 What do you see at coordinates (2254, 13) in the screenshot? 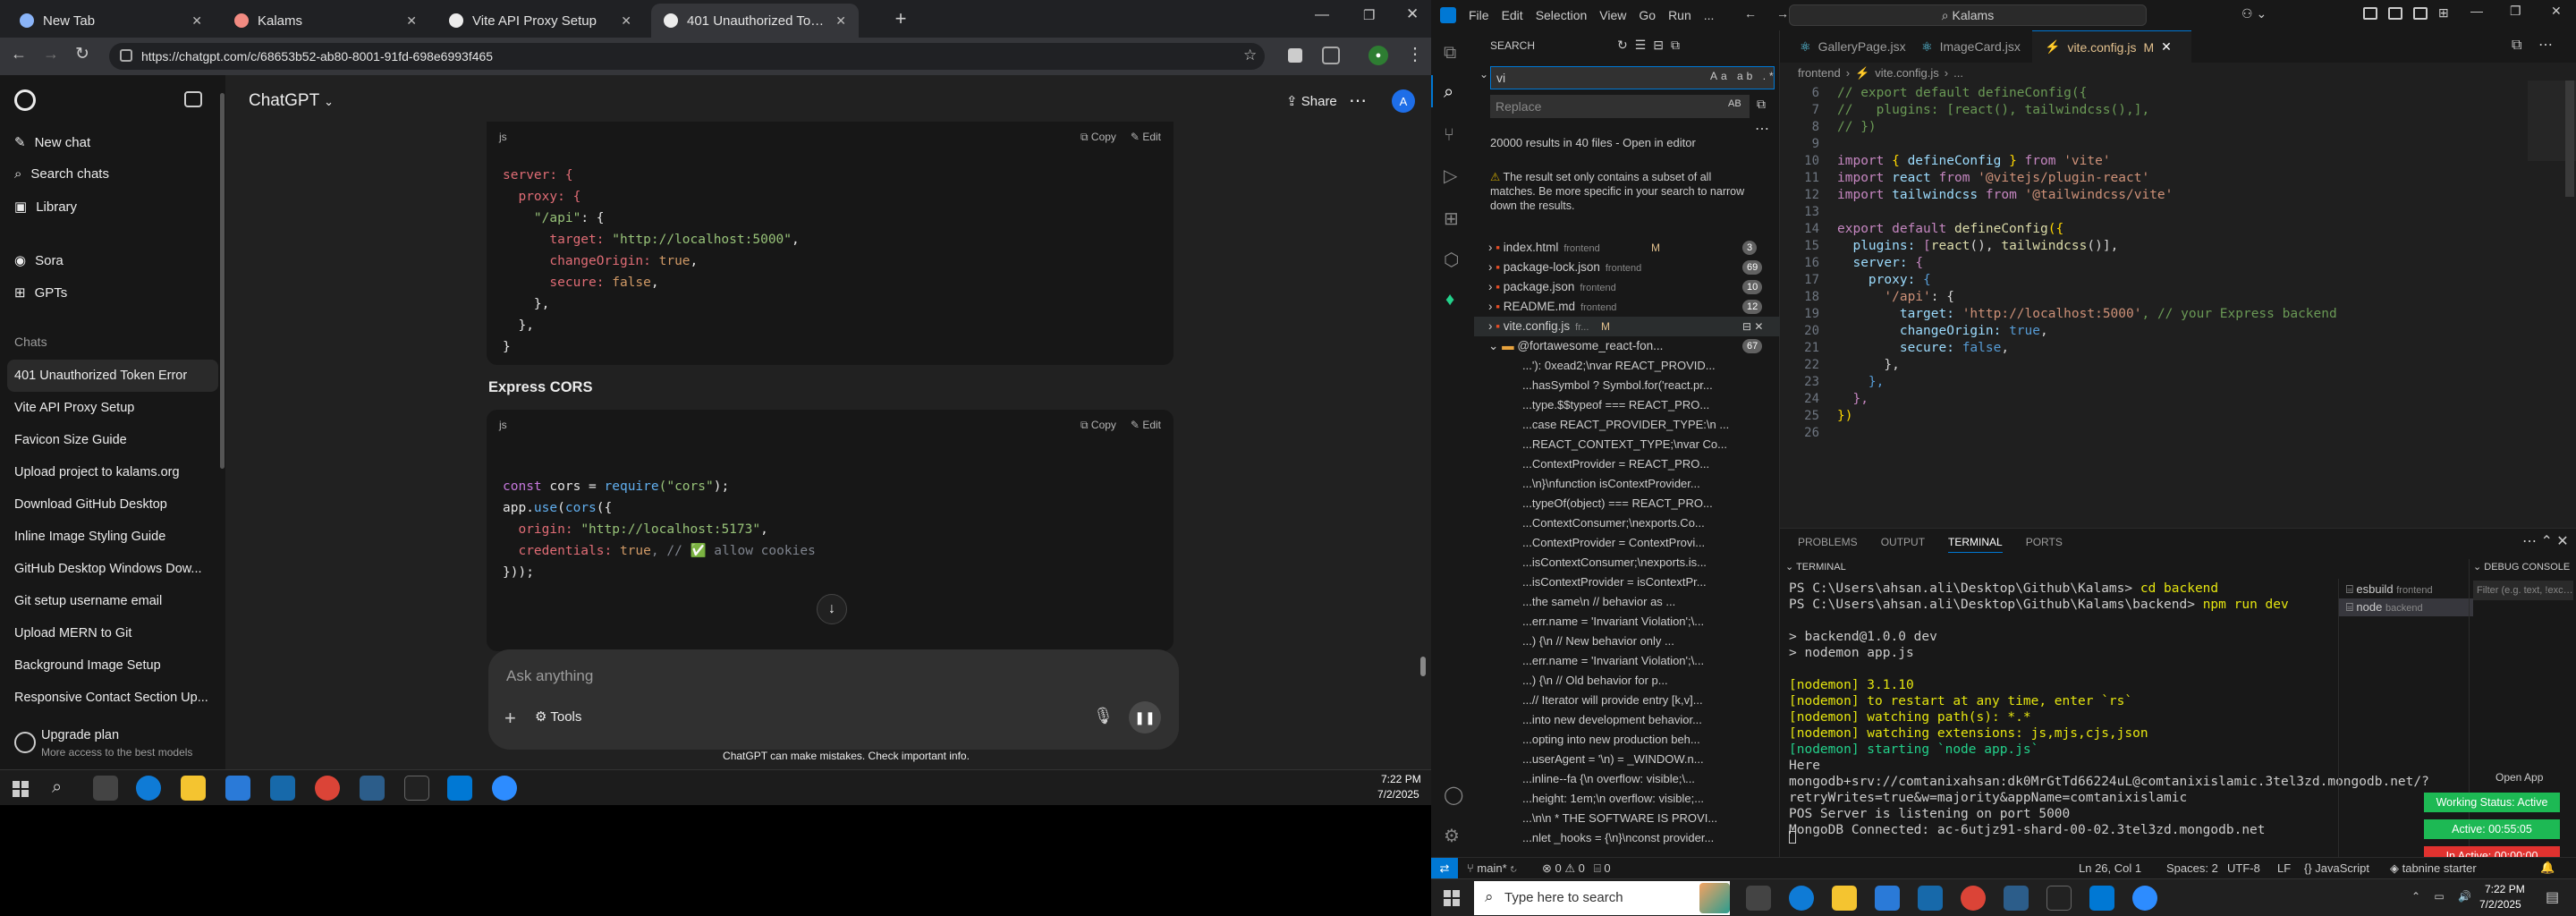
I see `copilot-icon: ⚇ ⌄` at bounding box center [2254, 13].